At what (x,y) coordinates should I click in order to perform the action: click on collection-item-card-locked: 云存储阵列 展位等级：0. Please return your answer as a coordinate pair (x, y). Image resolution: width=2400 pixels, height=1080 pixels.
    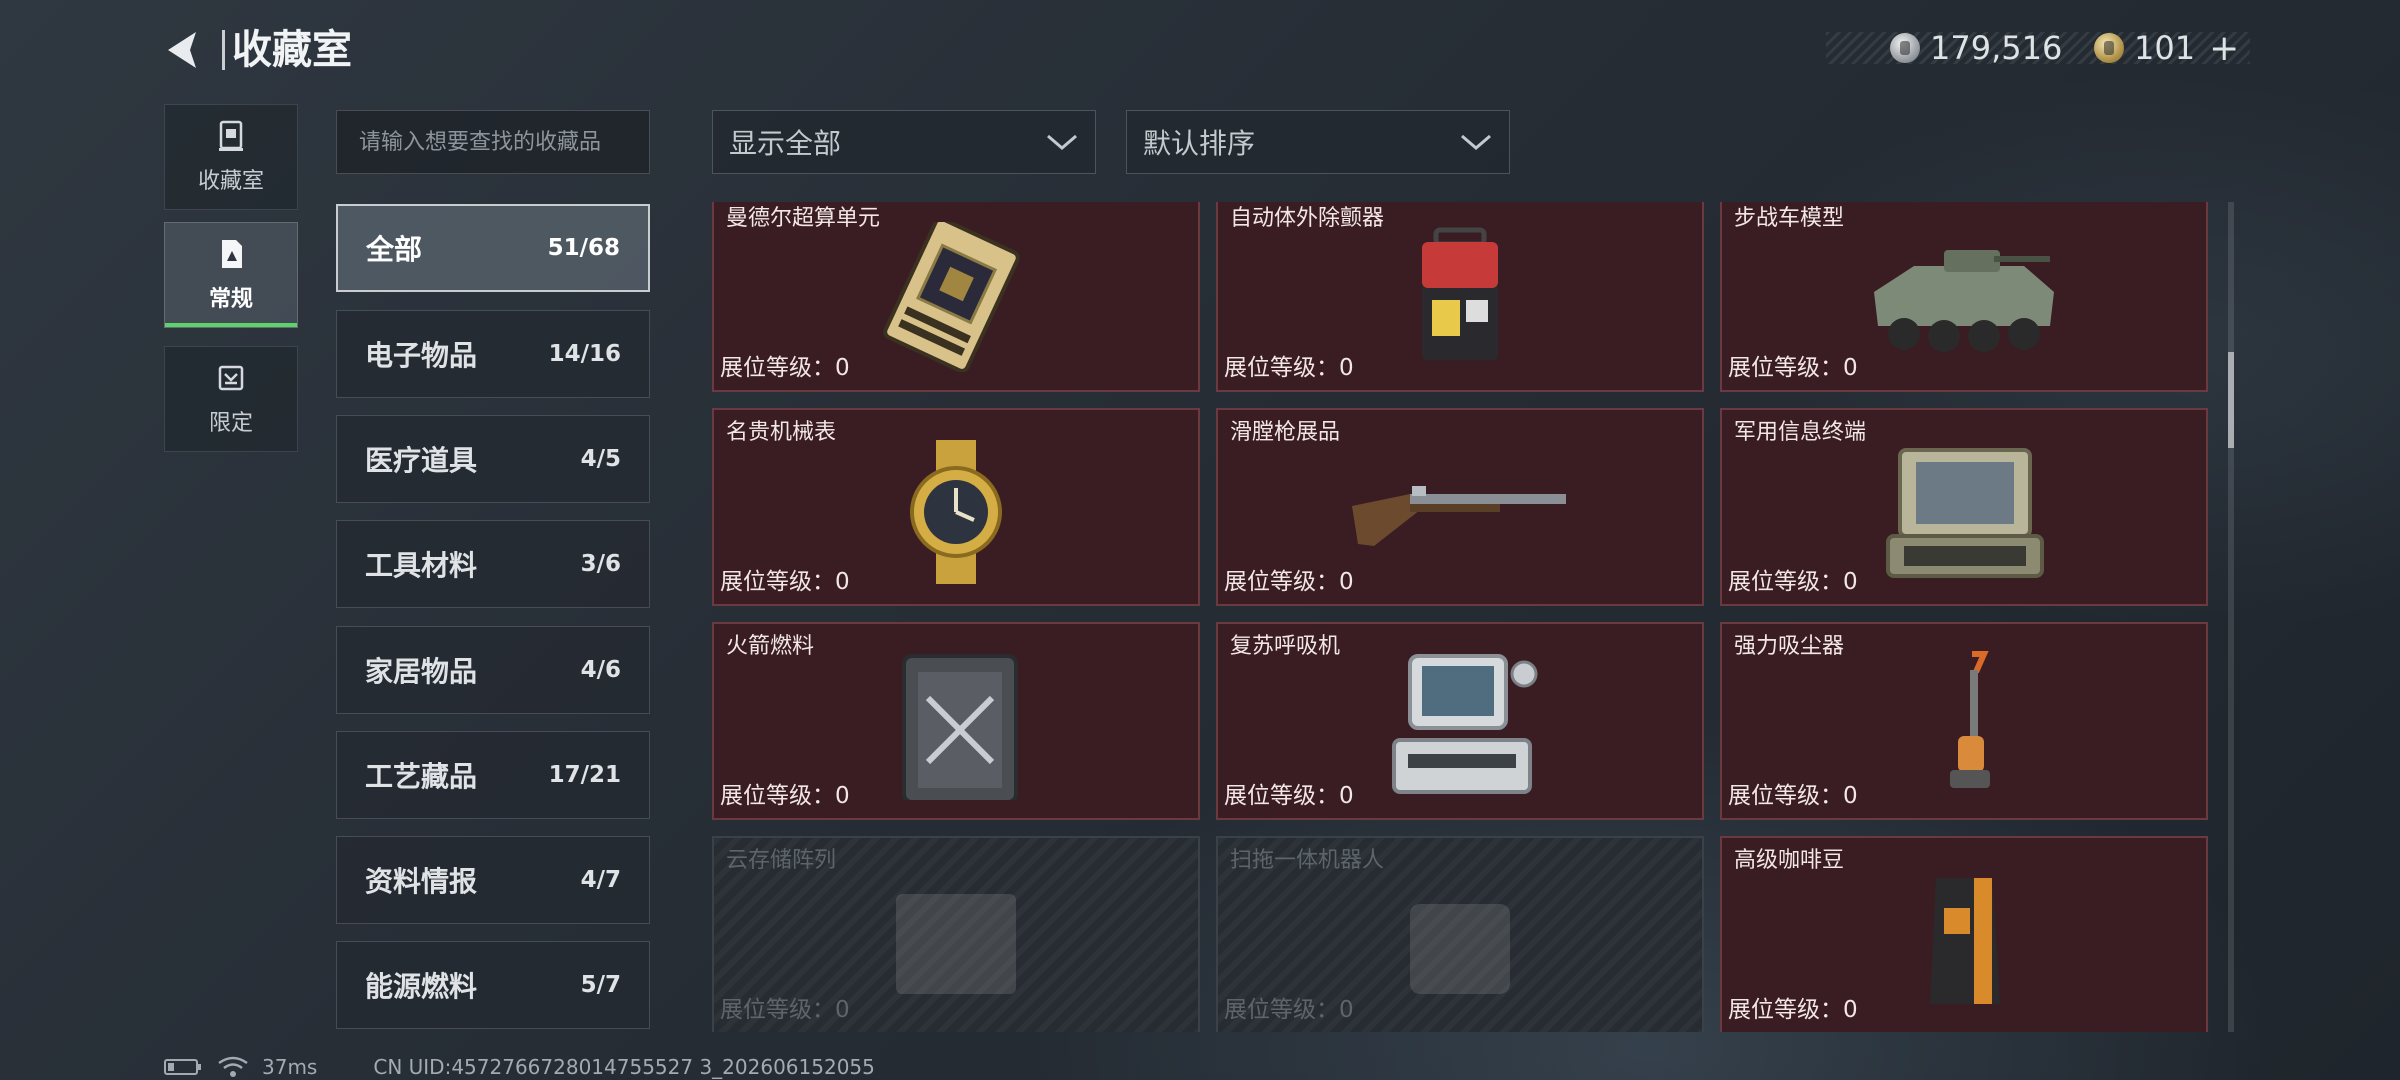
    Looking at the image, I should click on (956, 934).